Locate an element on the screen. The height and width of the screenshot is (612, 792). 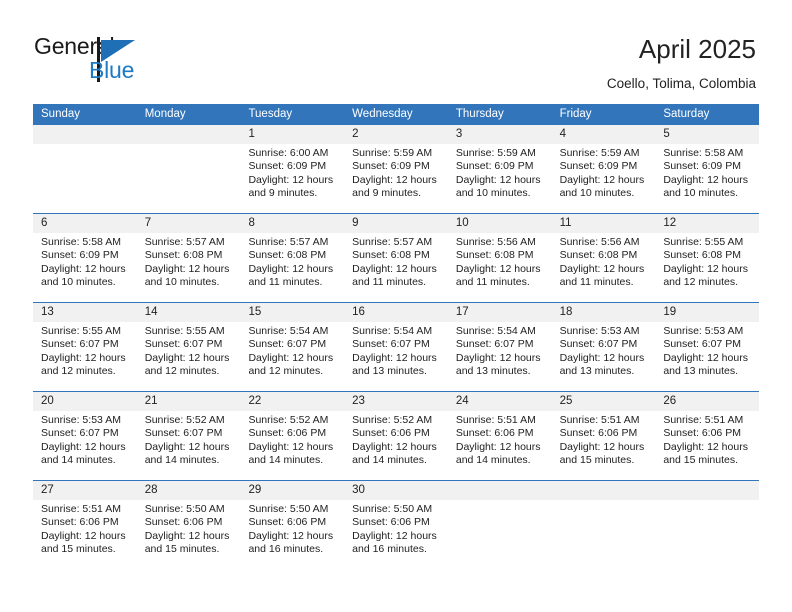
week-date-numbers: 13 14 15 16 17 18 19 is located at coordinates (396, 312).